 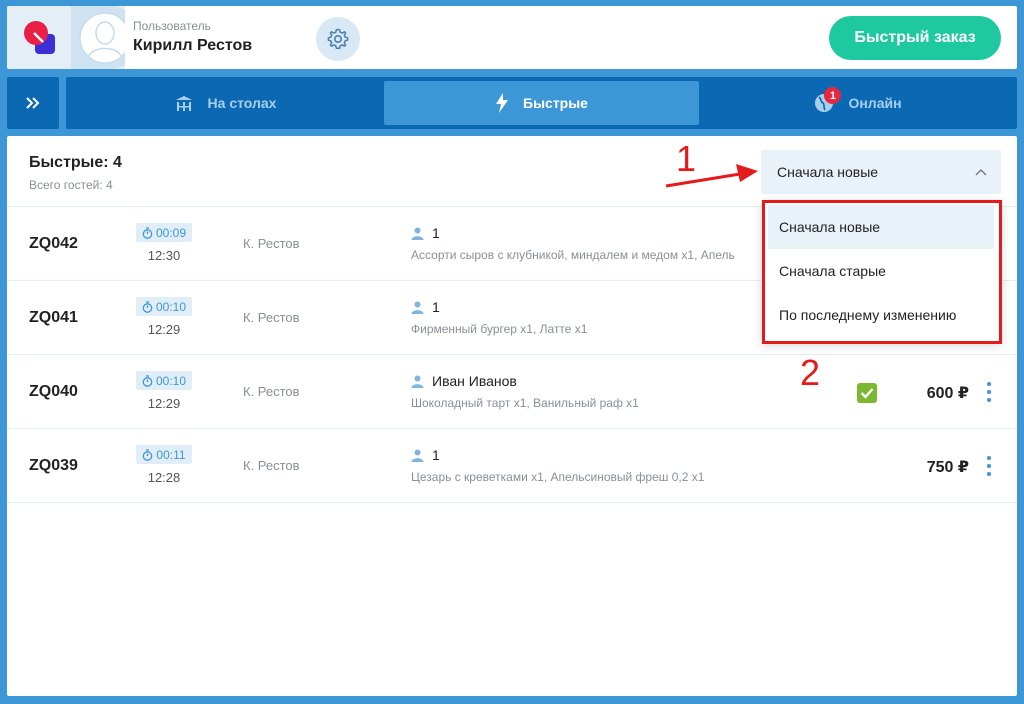 I want to click on tables-icon, so click(x=183, y=103).